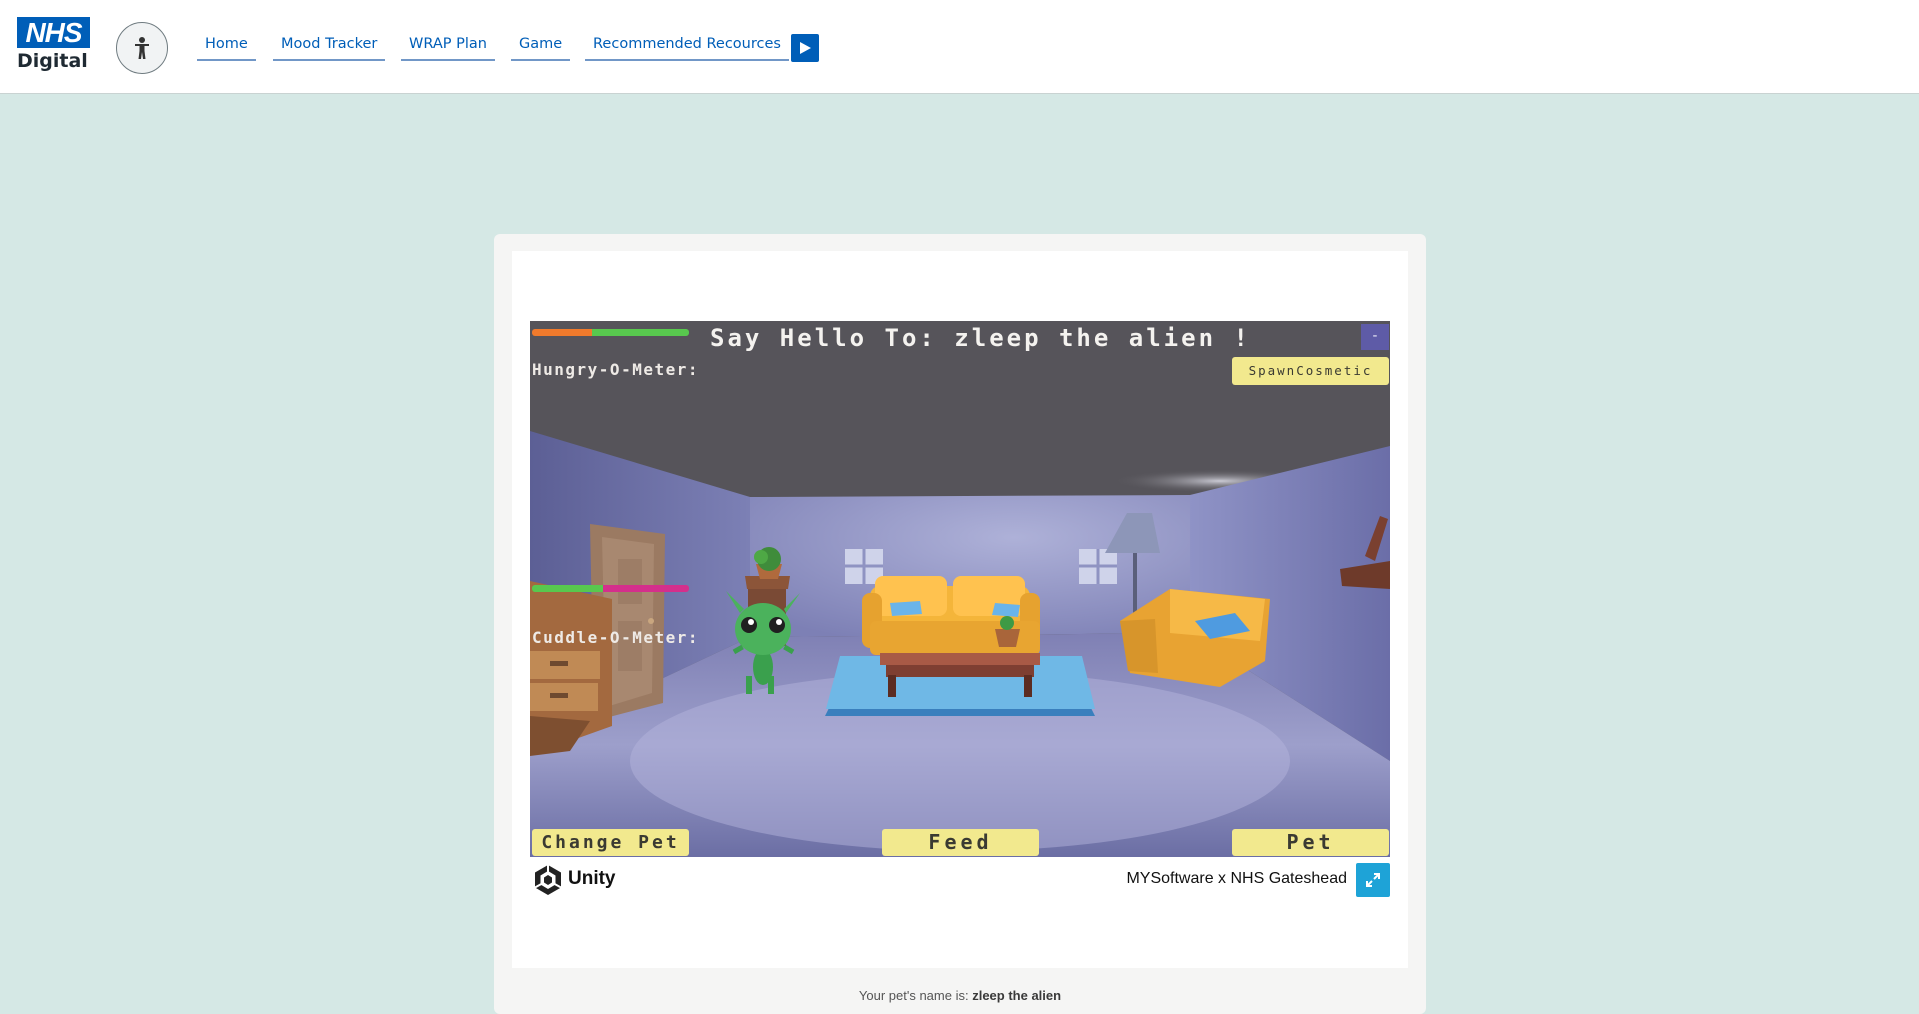  What do you see at coordinates (592, 878) in the screenshot?
I see `unity-label: Unity` at bounding box center [592, 878].